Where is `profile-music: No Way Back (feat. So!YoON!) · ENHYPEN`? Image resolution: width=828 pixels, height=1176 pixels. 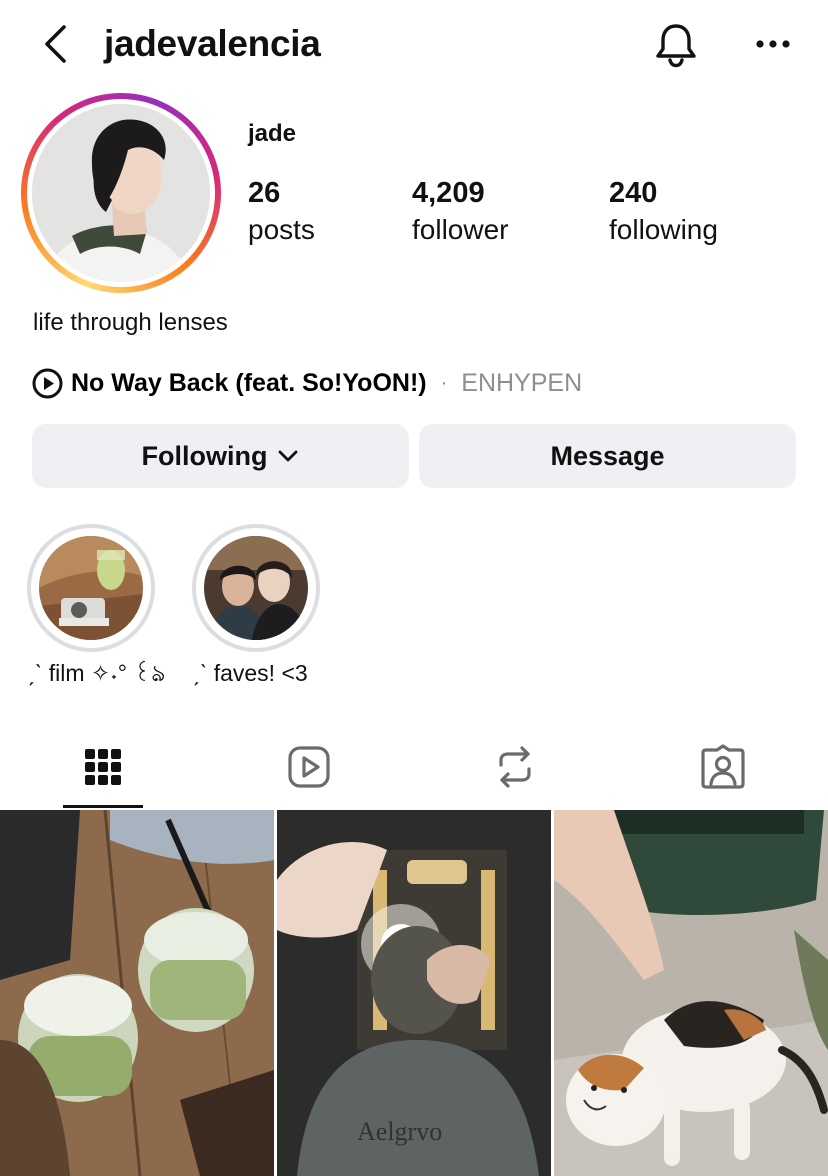 profile-music: No Way Back (feat. So!YoON!) · ENHYPEN is located at coordinates (307, 383).